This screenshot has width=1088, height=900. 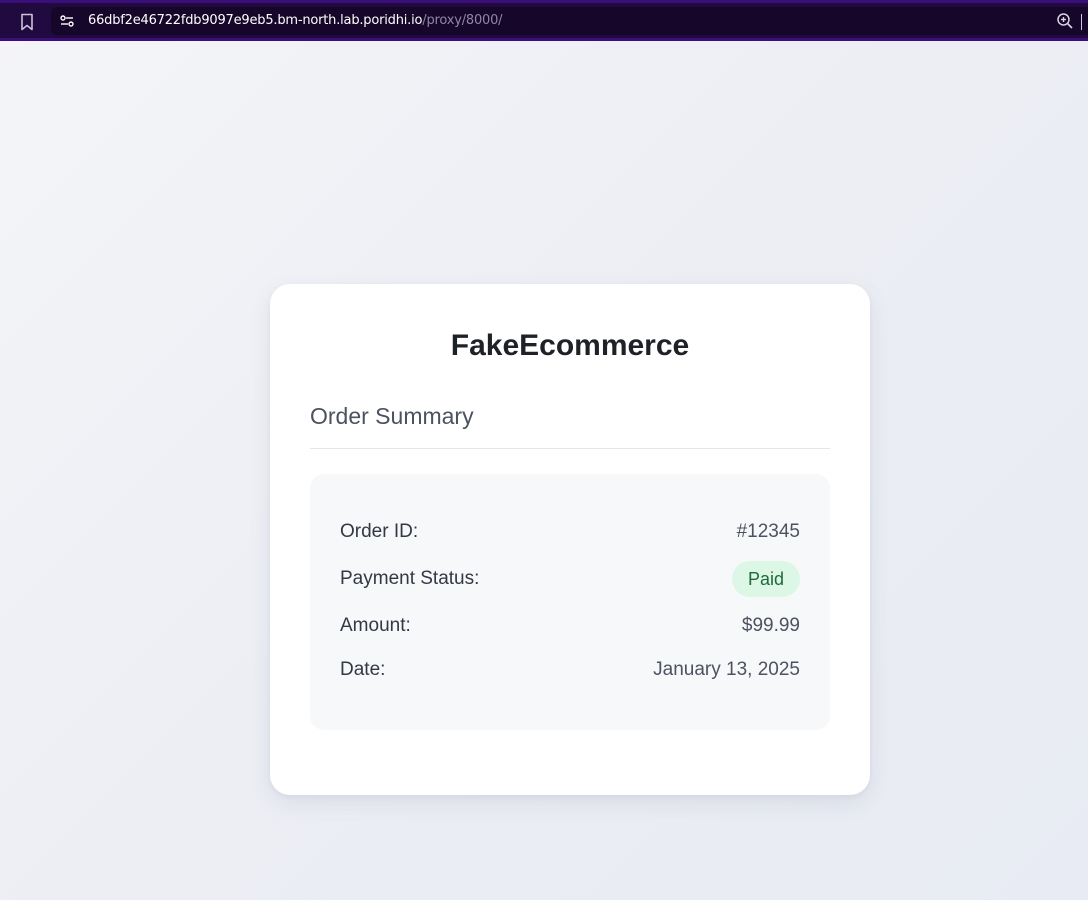 I want to click on brand-title: FakeEcommerce, so click(x=570, y=345).